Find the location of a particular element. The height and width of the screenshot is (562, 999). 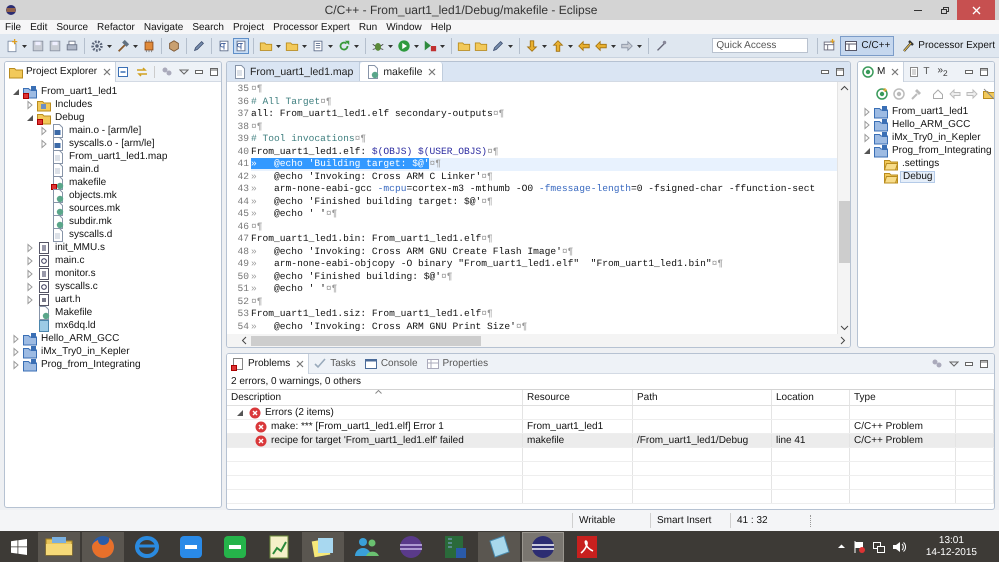

tree-item: Makefile is located at coordinates (73, 312).